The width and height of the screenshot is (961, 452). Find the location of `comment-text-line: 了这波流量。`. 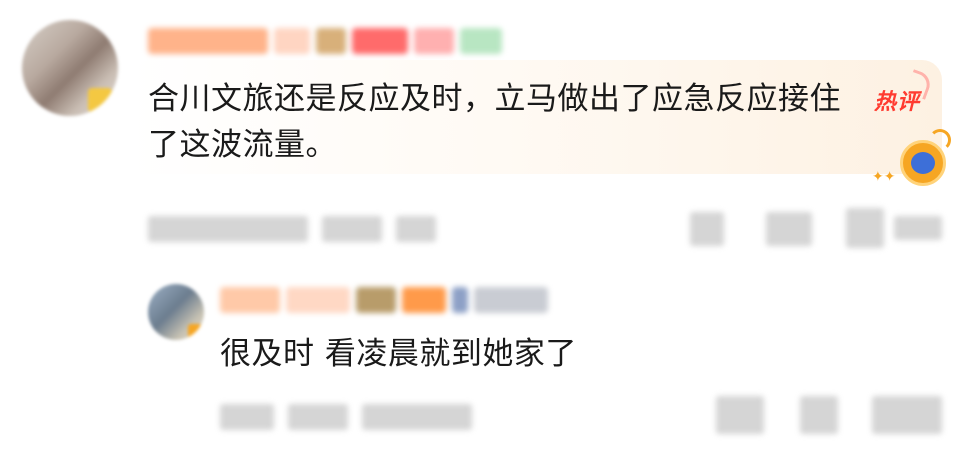

comment-text-line: 了这波流量。 is located at coordinates (242, 145).